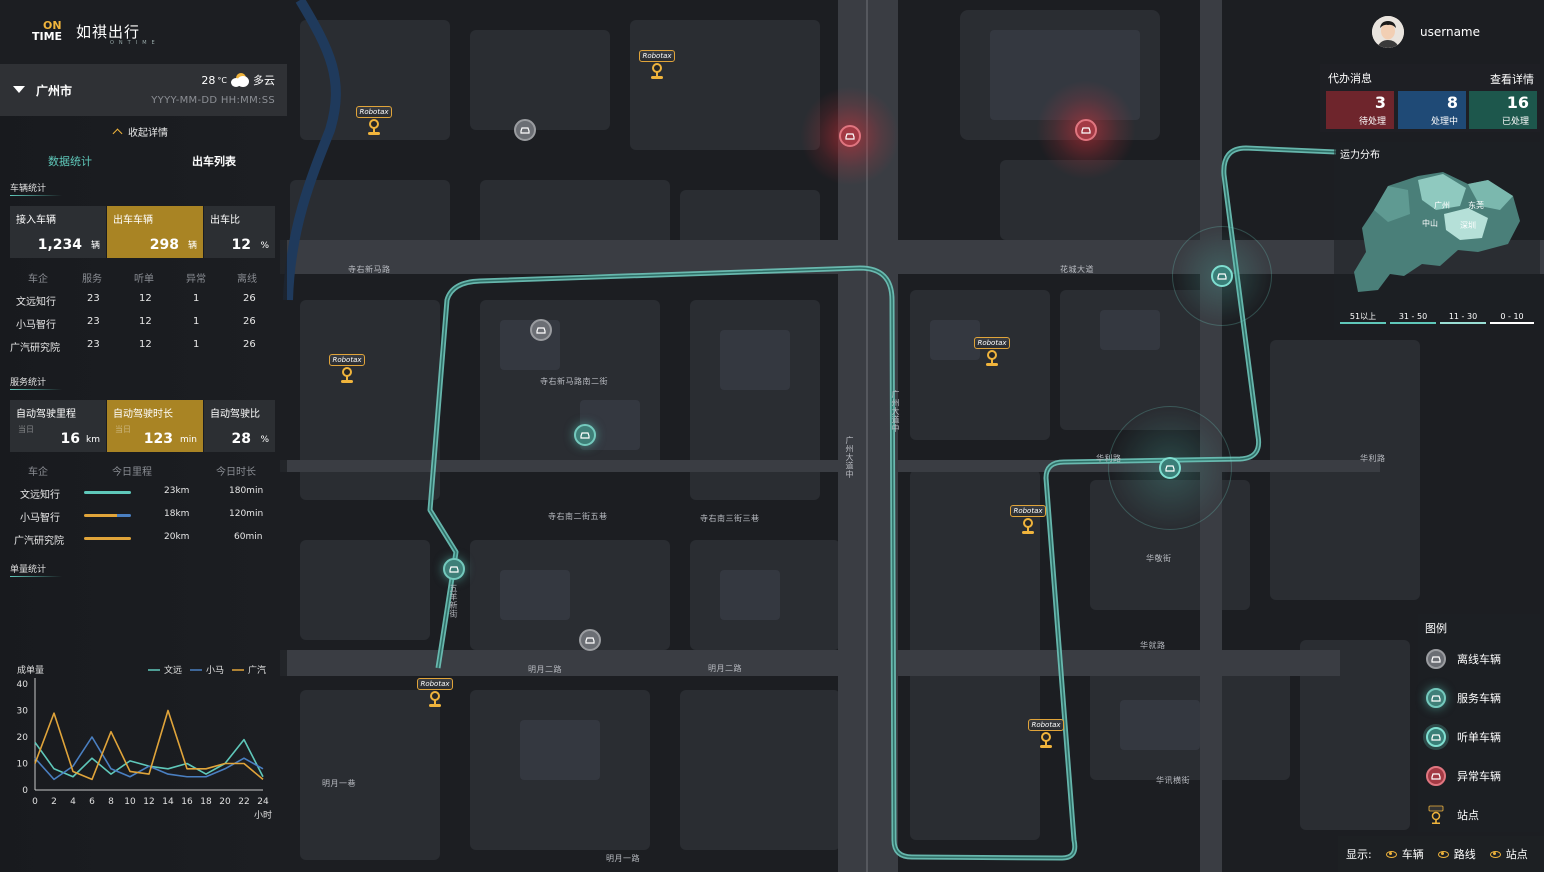 The image size is (1544, 872). I want to click on legend-service: 服务车辆, so click(1463, 698).